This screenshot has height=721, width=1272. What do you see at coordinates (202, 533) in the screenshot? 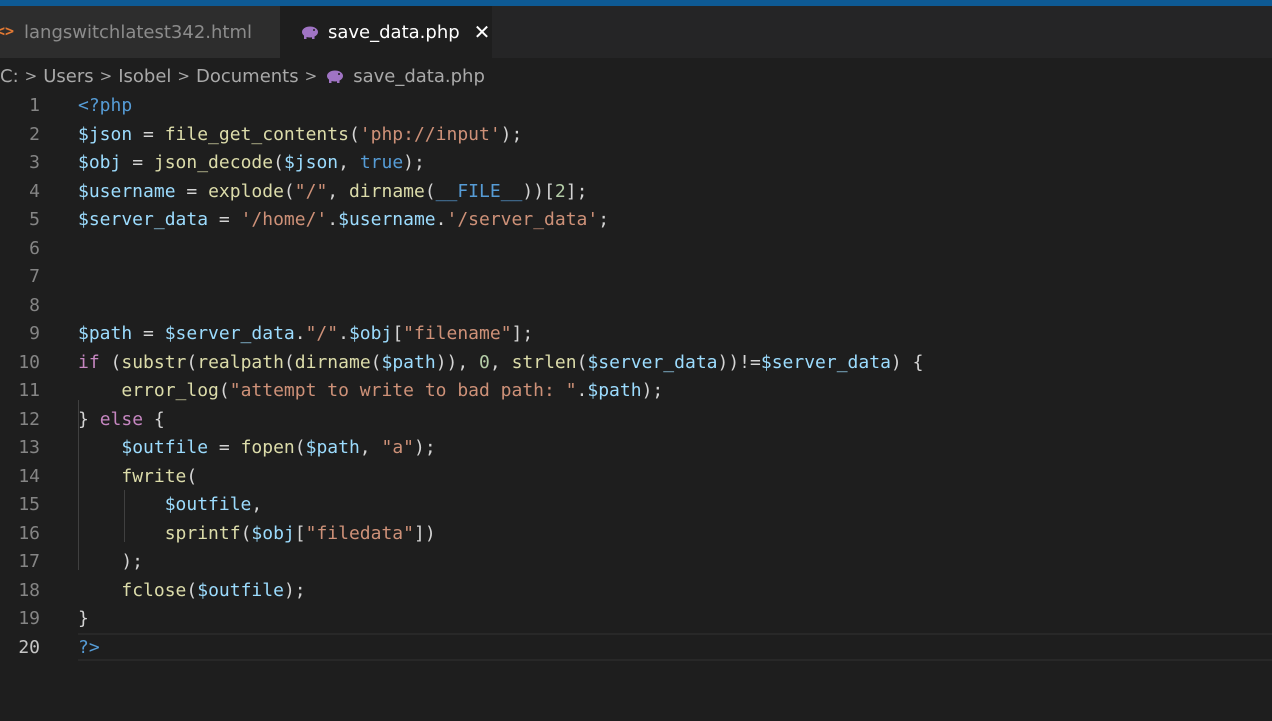
I see `code-token: sprintf` at bounding box center [202, 533].